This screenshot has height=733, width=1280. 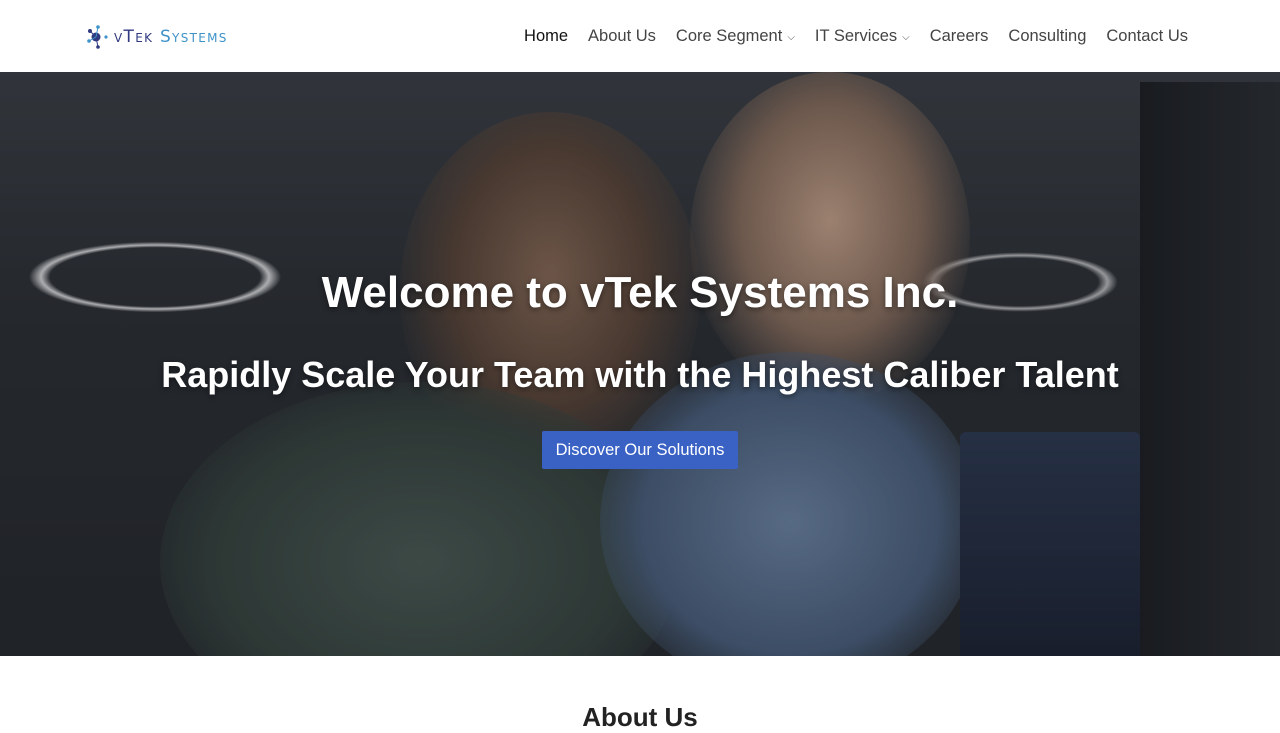 I want to click on nav-core-segment-label: Core Segment, so click(x=729, y=35).